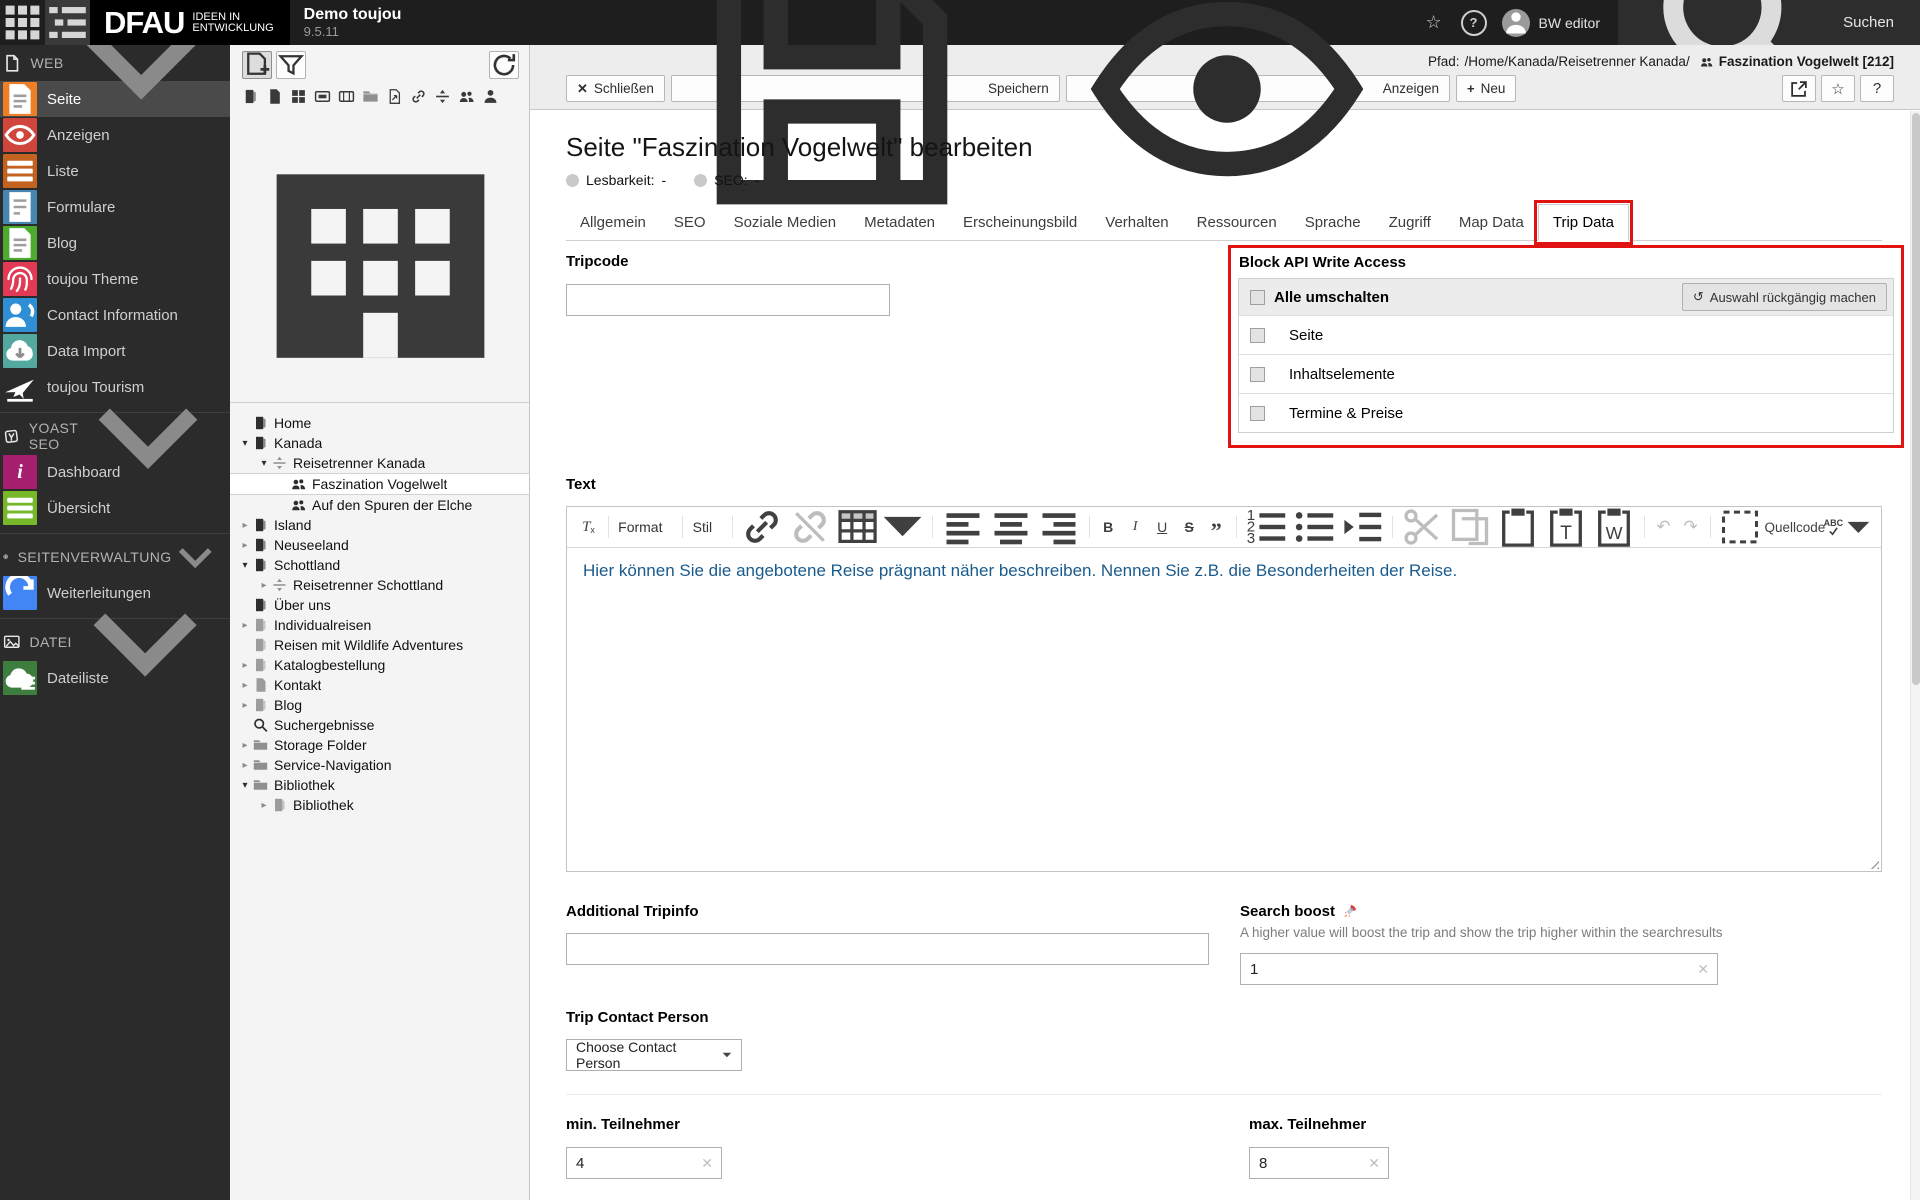 The image size is (1920, 1200). I want to click on tree-node-suchergebnisse: Suchergebnisse, so click(379, 725).